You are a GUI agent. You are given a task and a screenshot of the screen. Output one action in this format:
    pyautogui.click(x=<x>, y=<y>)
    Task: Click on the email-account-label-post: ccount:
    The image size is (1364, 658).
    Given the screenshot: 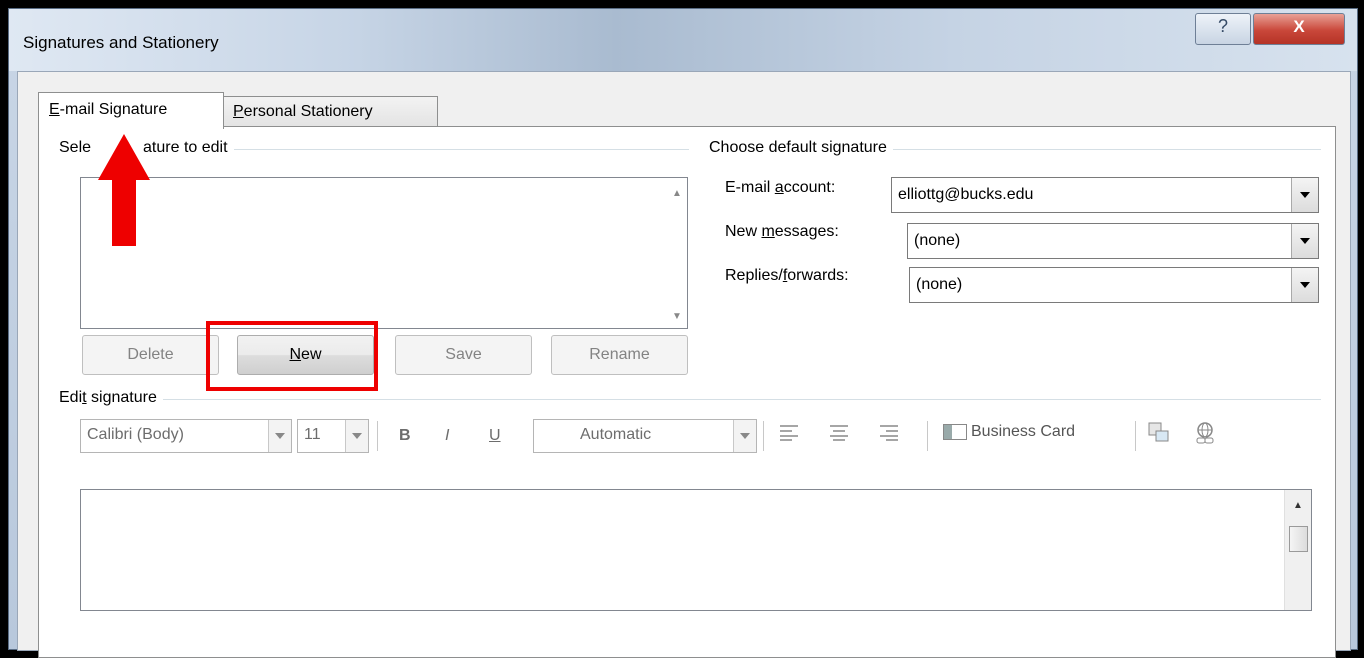 What is the action you would take?
    pyautogui.click(x=809, y=187)
    